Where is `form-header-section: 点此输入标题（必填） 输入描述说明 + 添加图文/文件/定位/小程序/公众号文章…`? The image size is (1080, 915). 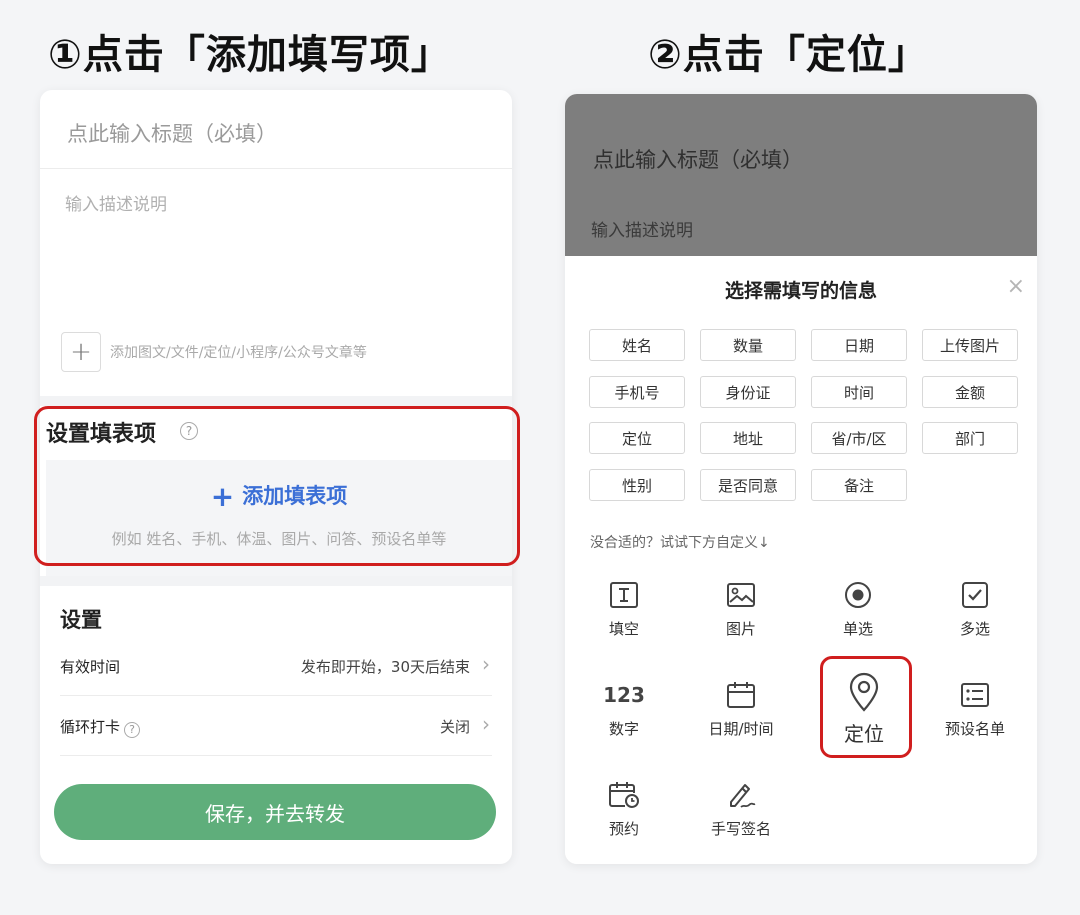
form-header-section: 点此输入标题（必填） 输入描述说明 + 添加图文/文件/定位/小程序/公众号文章… is located at coordinates (276, 243).